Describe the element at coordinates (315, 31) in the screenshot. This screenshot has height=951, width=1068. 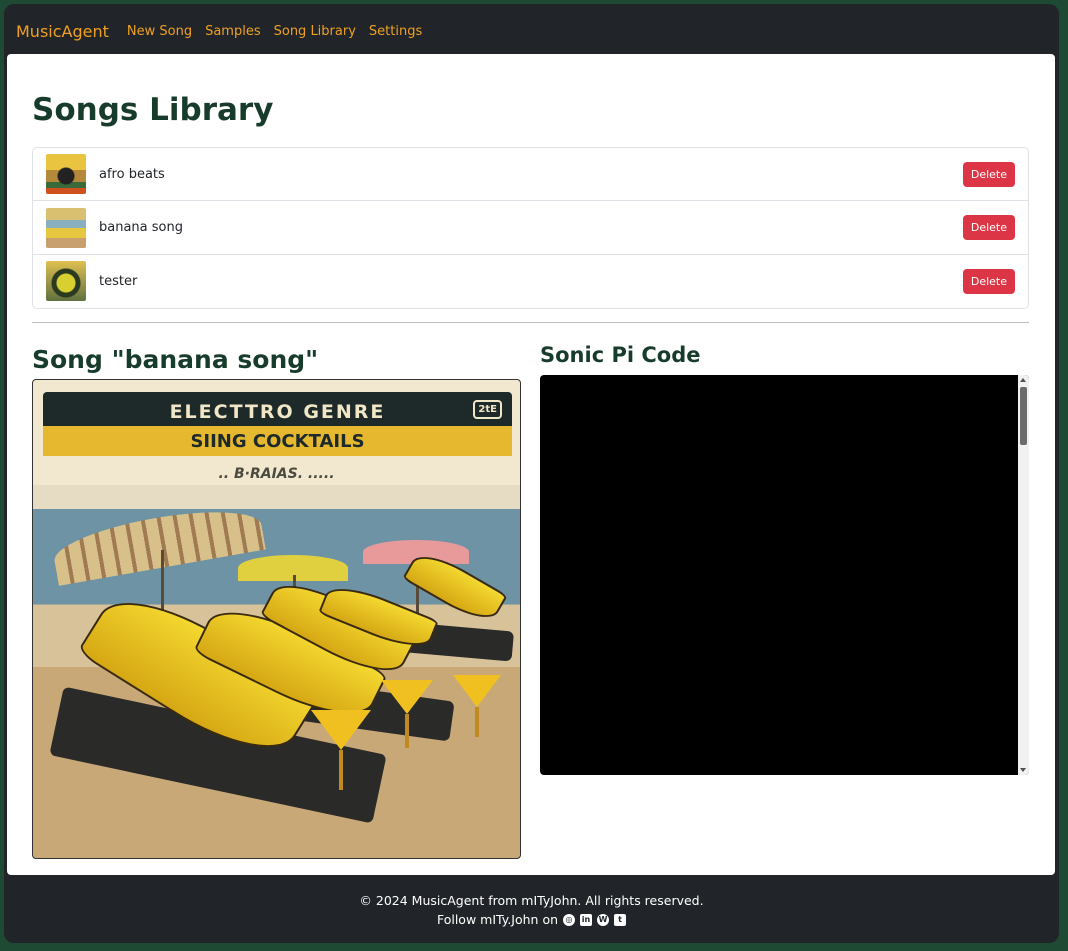
I see `nav-song-library: Song Library` at that location.